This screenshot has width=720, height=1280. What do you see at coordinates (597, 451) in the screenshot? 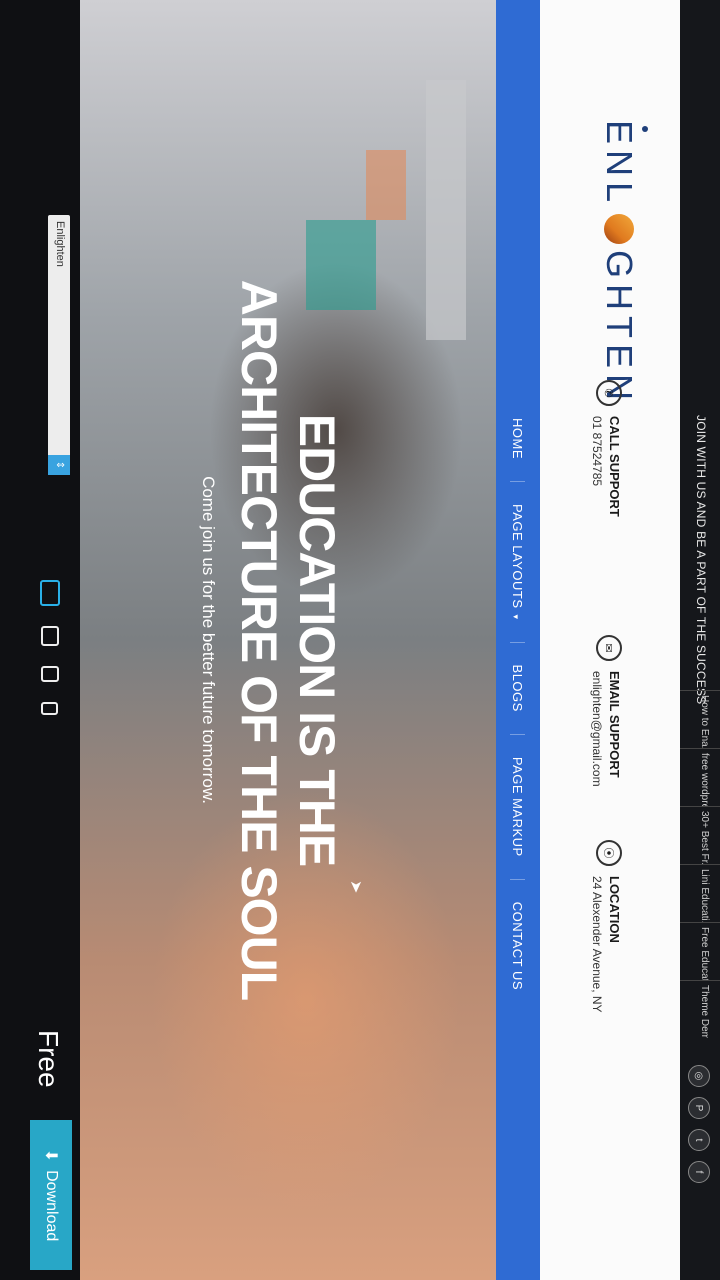
I see `contact-value: 01 87524785` at bounding box center [597, 451].